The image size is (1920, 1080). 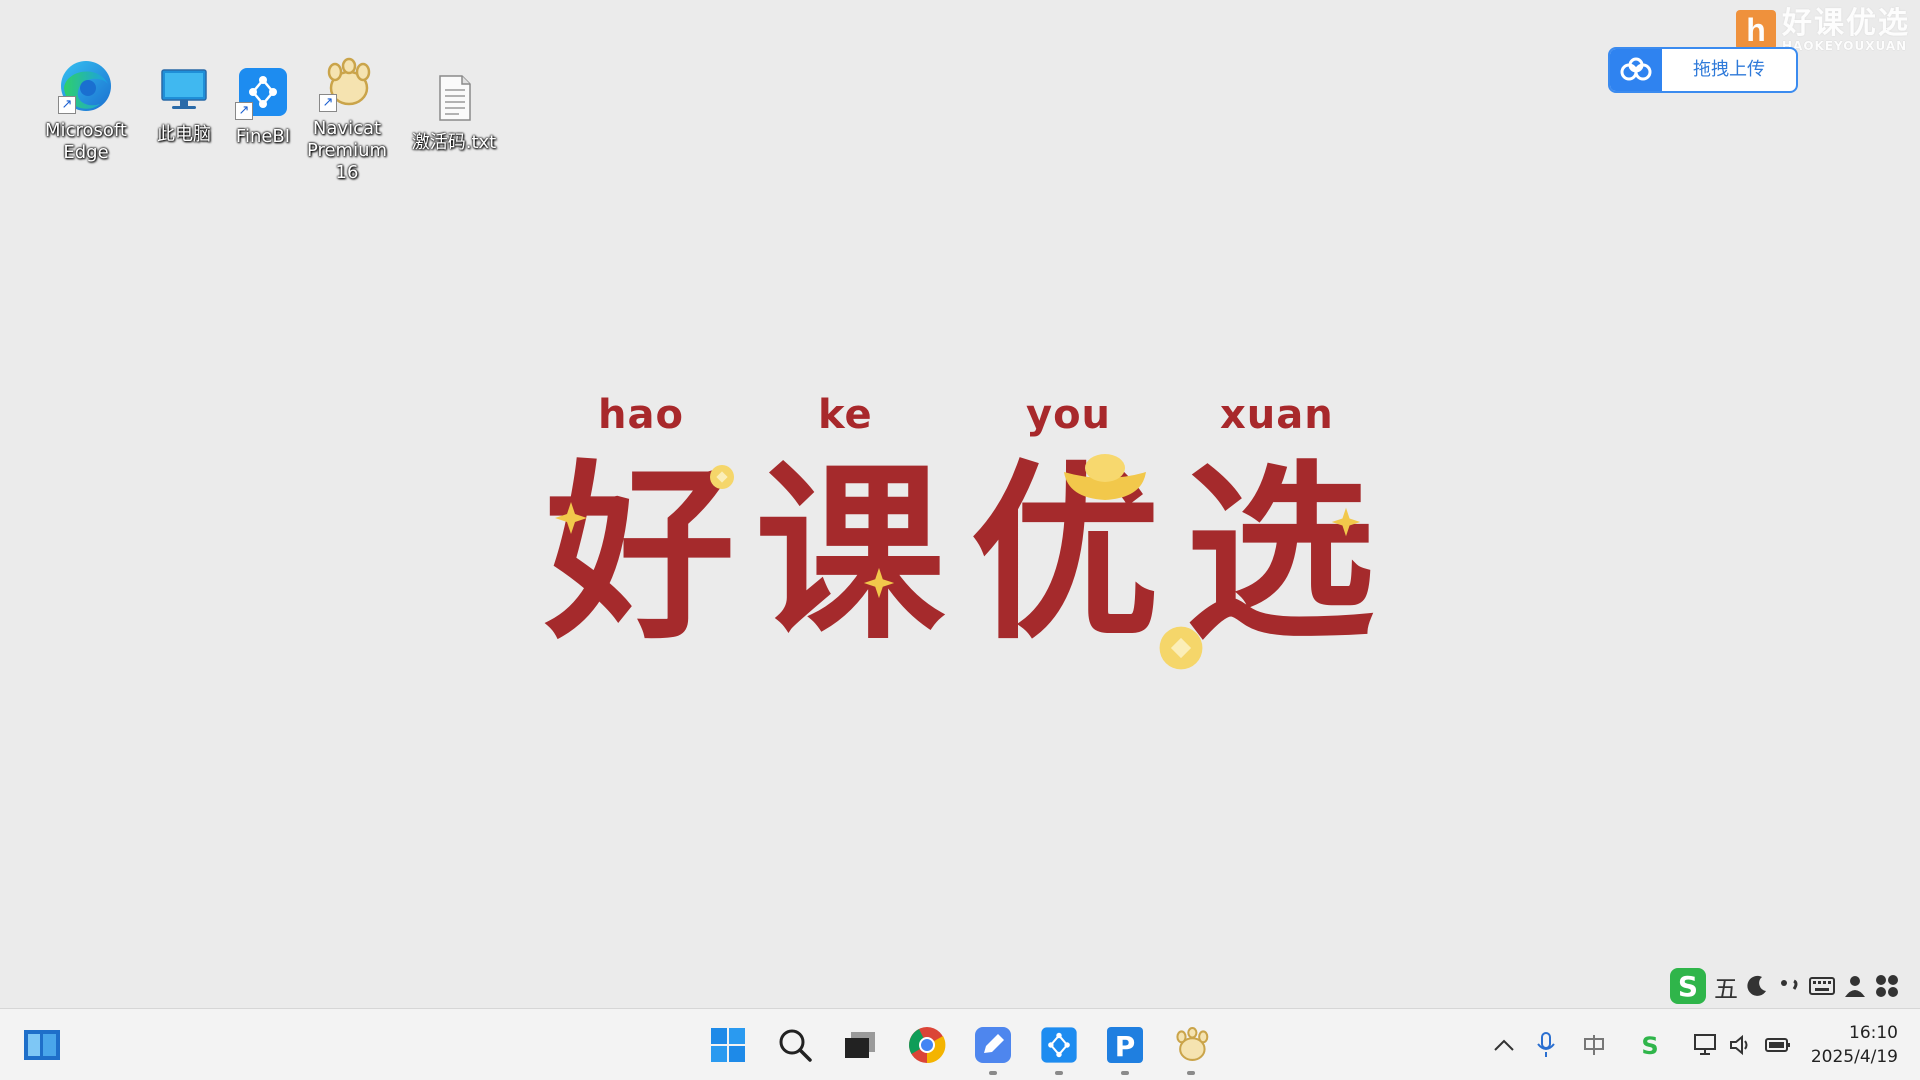 I want to click on sogou-tray-icon: S, so click(x=1649, y=1045).